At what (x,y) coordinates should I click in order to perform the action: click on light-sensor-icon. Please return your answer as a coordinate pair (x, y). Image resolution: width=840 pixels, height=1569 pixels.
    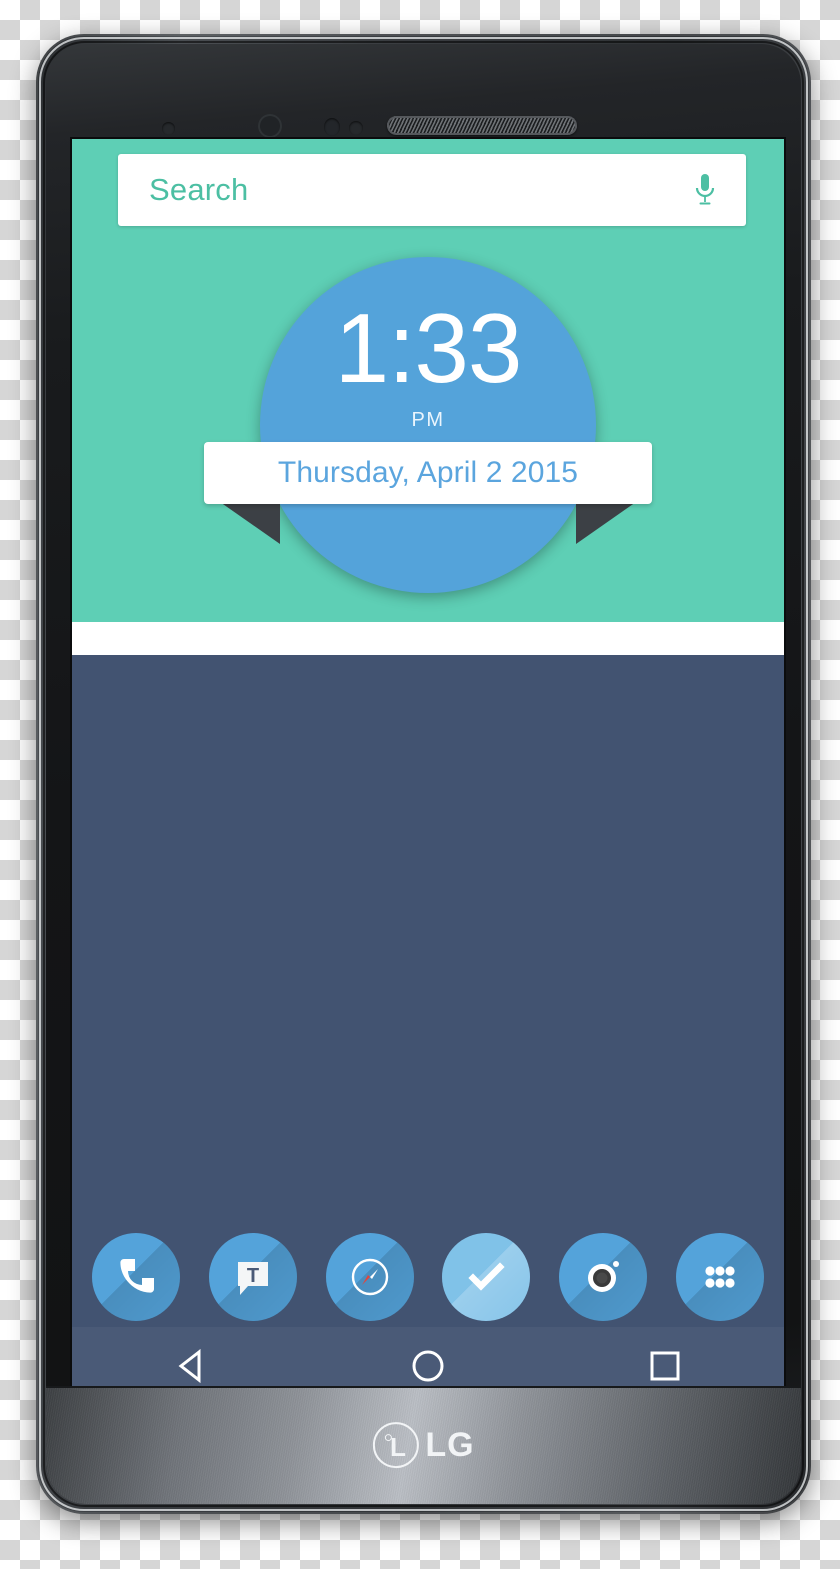
    Looking at the image, I should click on (332, 127).